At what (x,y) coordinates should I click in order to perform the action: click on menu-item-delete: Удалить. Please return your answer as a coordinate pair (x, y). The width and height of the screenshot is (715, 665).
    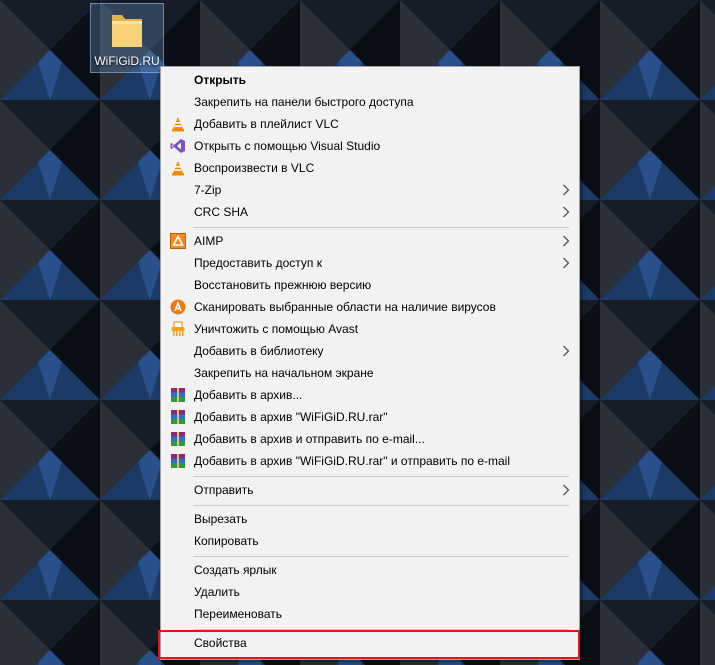
    Looking at the image, I should click on (370, 592).